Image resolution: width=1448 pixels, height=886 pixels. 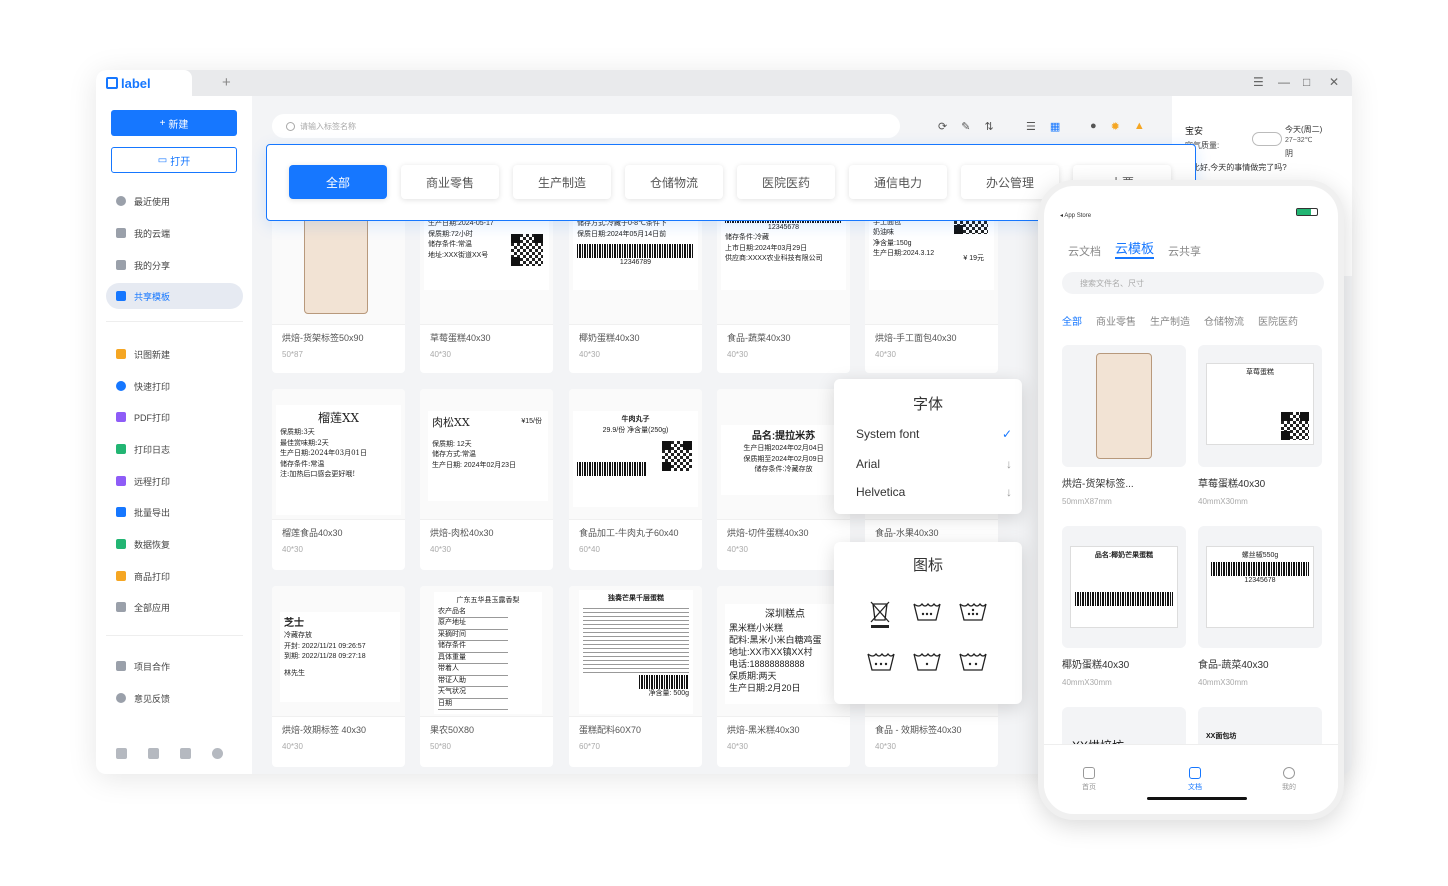 I want to click on sidebar-item-collab: 项目合作, so click(x=174, y=666).